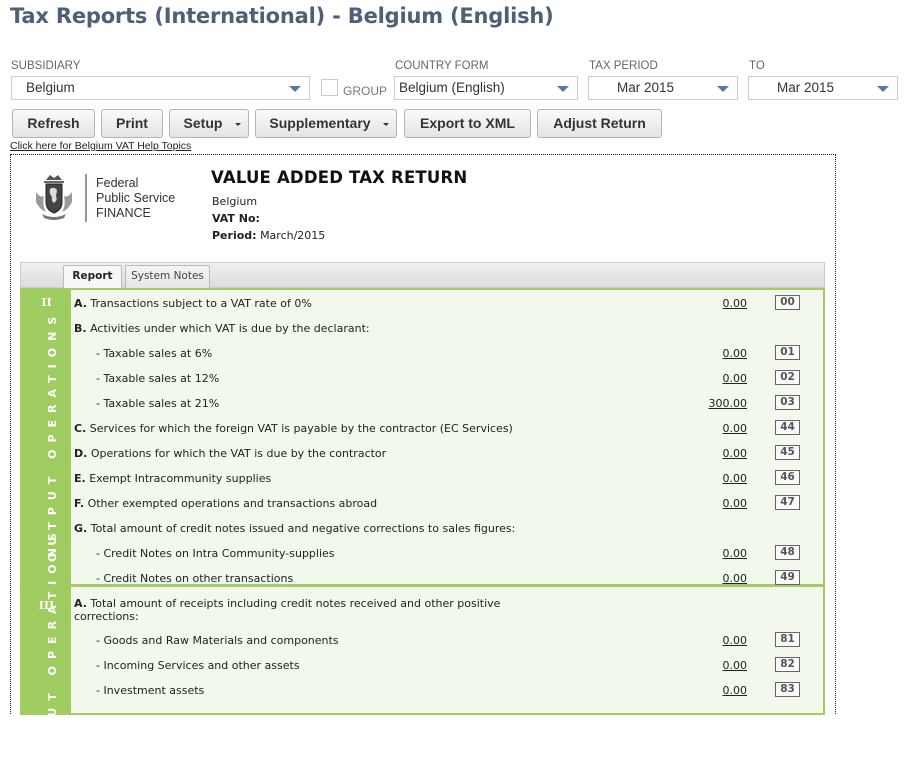 This screenshot has height=759, width=909. Describe the element at coordinates (787, 664) in the screenshot. I see `row-box-code: 82` at that location.